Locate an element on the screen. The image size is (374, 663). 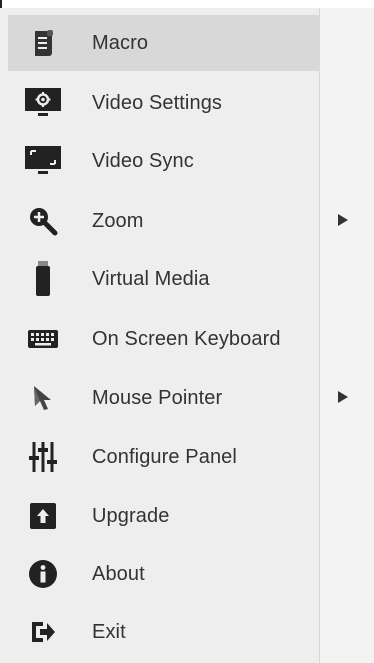
info-icon is located at coordinates (43, 574).